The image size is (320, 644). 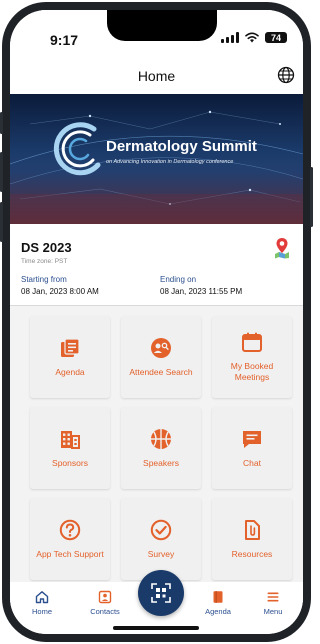 What do you see at coordinates (1, 222) in the screenshot?
I see `volume-down-button` at bounding box center [1, 222].